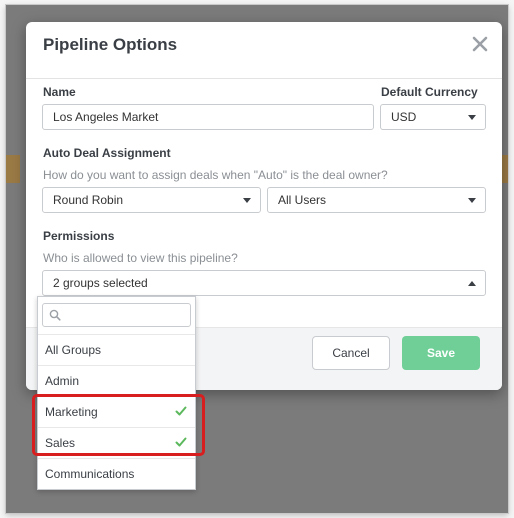 The height and width of the screenshot is (518, 514). What do you see at coordinates (151, 200) in the screenshot?
I see `assign-method-select: Round Robin` at bounding box center [151, 200].